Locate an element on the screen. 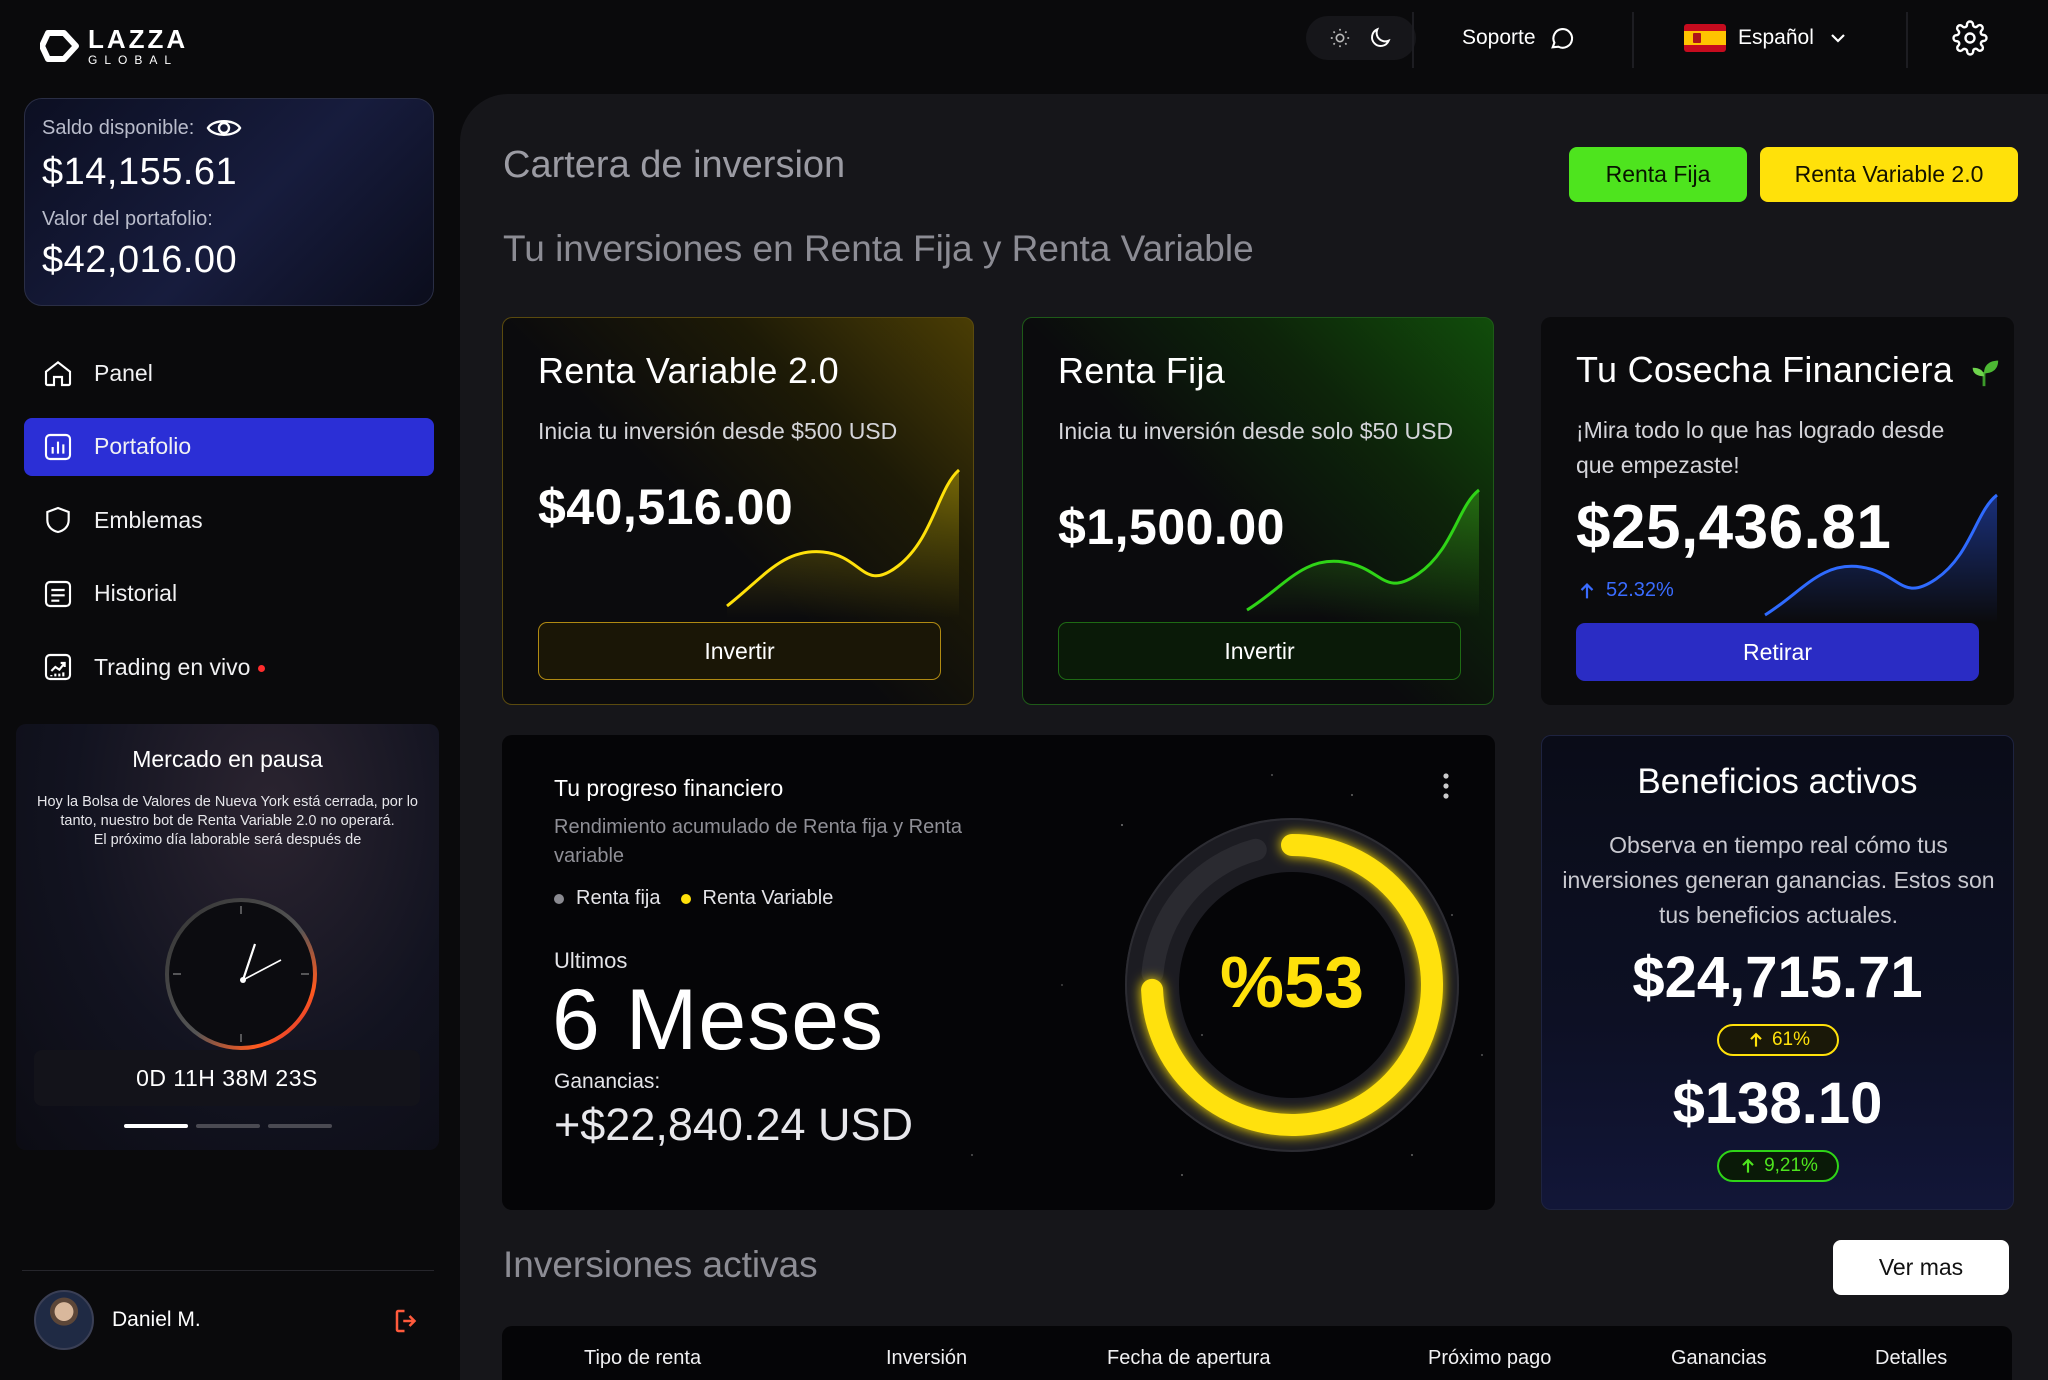 The width and height of the screenshot is (2048, 1380). column-header: Detalles is located at coordinates (1911, 1358).